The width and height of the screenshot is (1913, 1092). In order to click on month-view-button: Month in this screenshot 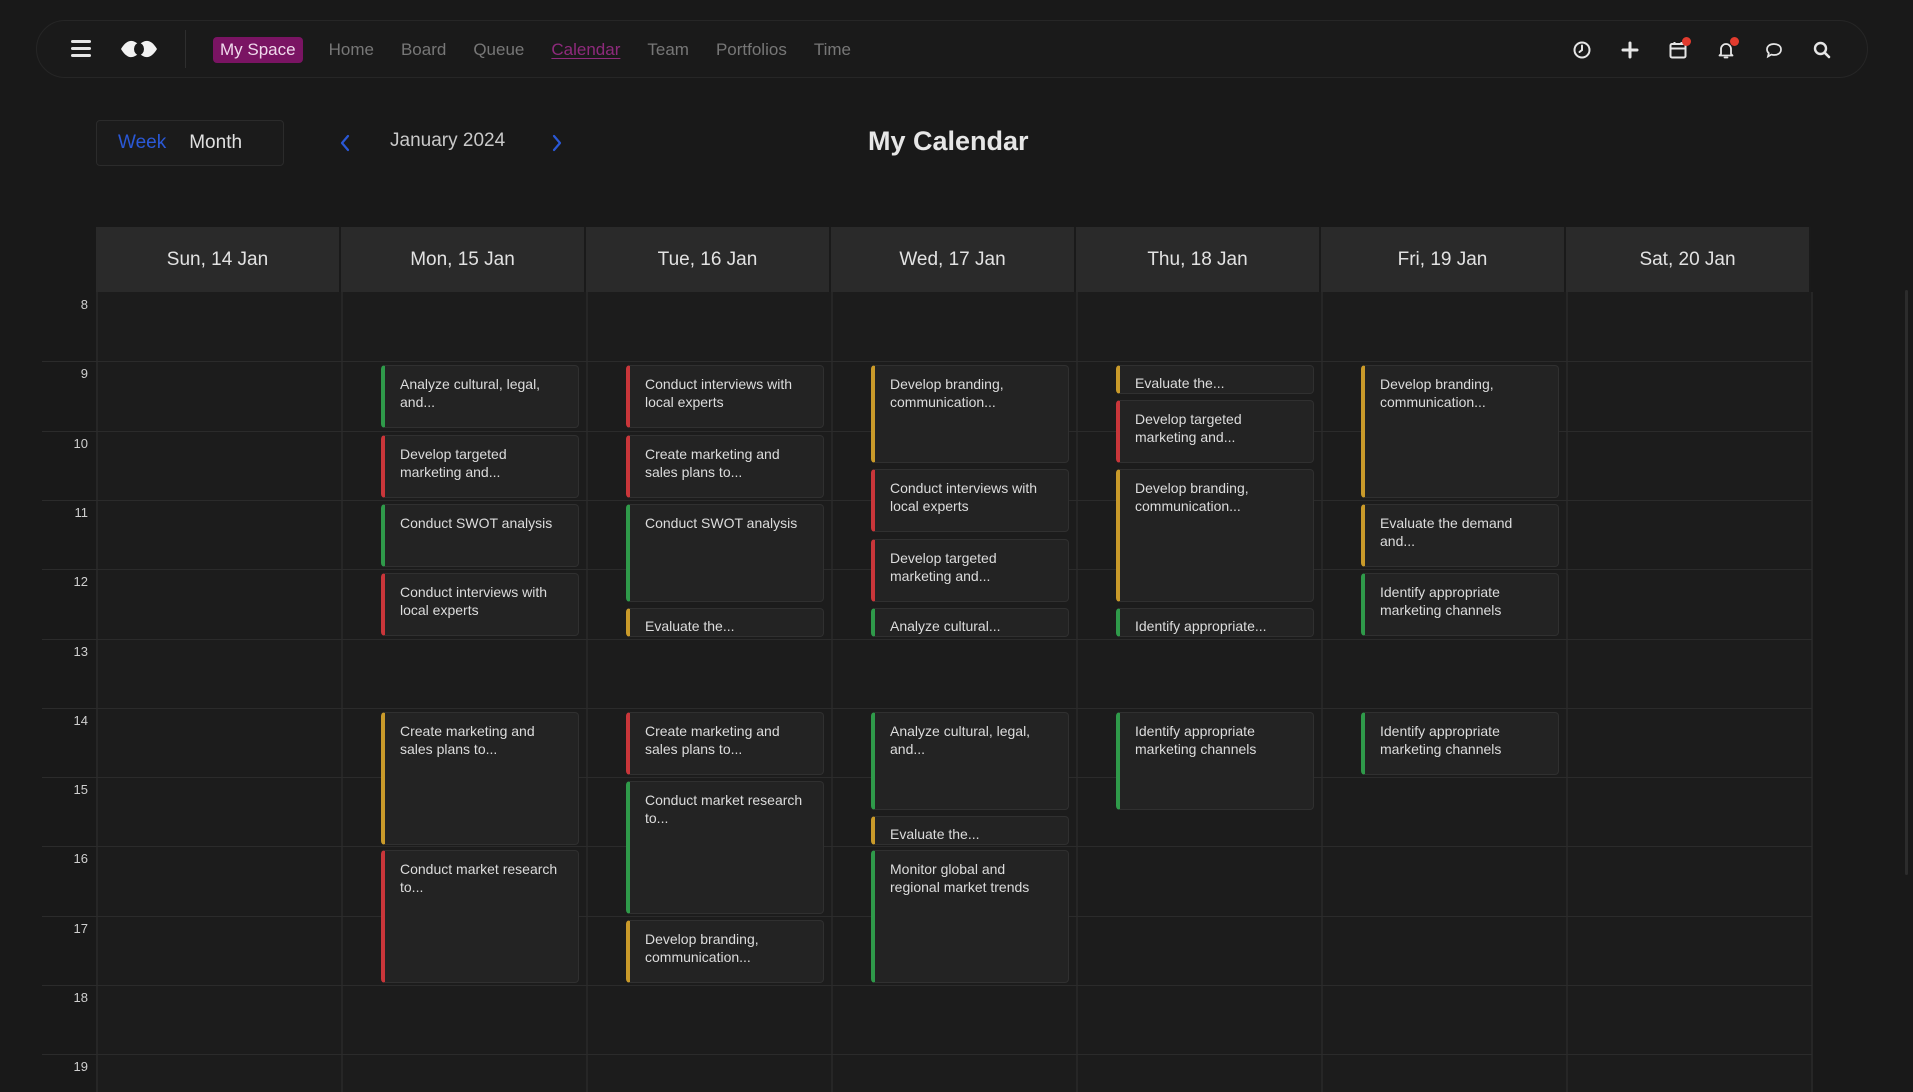, I will do `click(215, 143)`.